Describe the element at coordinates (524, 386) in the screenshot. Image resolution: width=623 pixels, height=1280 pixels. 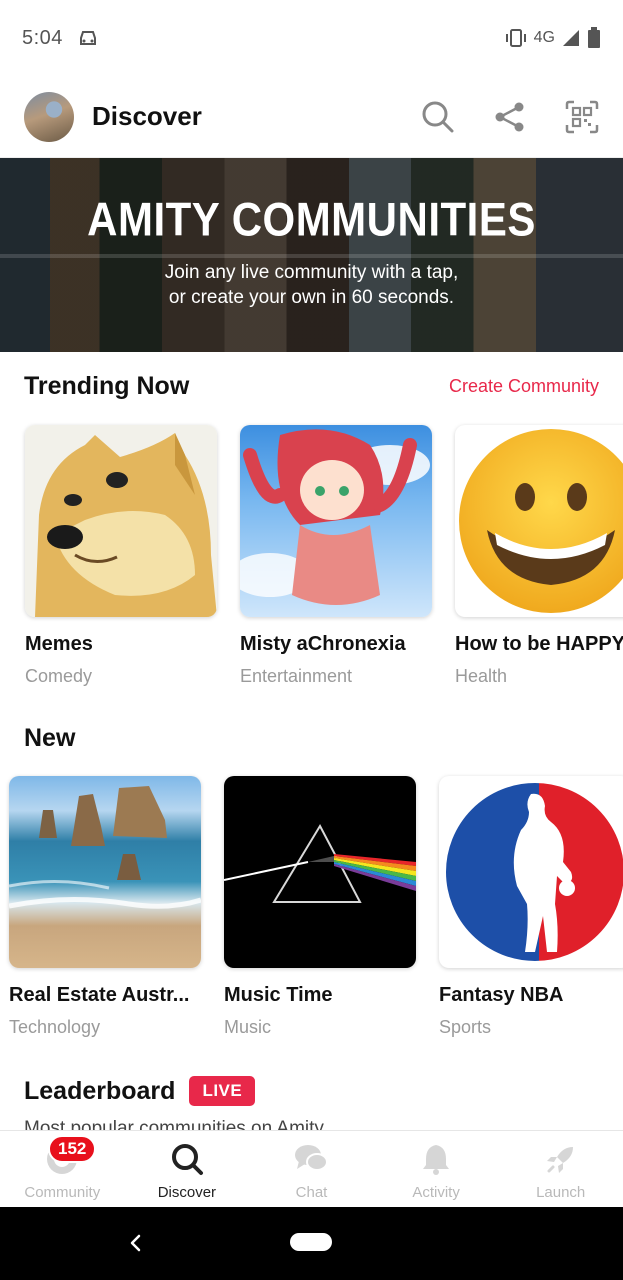
I see `create-community-link: Create Community` at that location.